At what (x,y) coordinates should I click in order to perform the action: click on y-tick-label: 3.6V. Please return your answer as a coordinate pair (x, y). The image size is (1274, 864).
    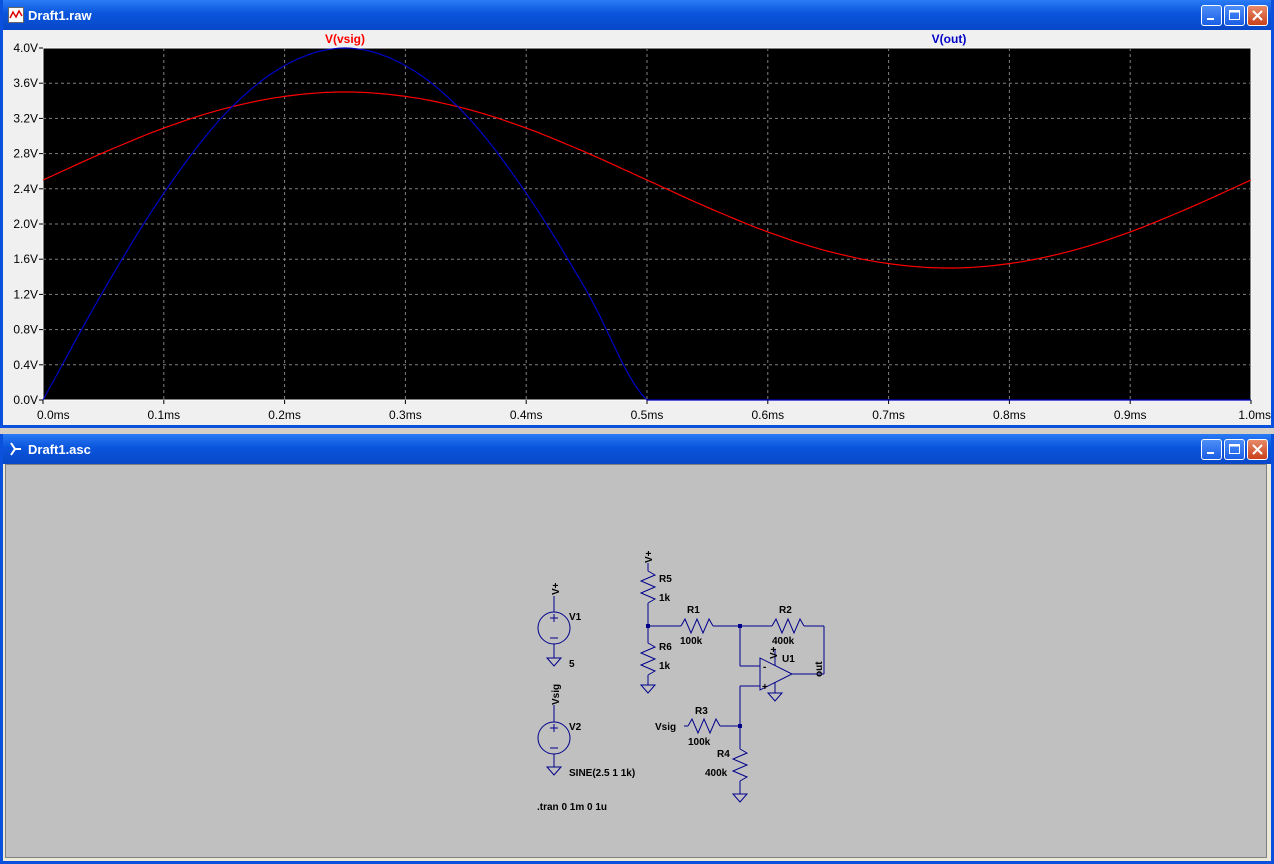
    Looking at the image, I should click on (25, 83).